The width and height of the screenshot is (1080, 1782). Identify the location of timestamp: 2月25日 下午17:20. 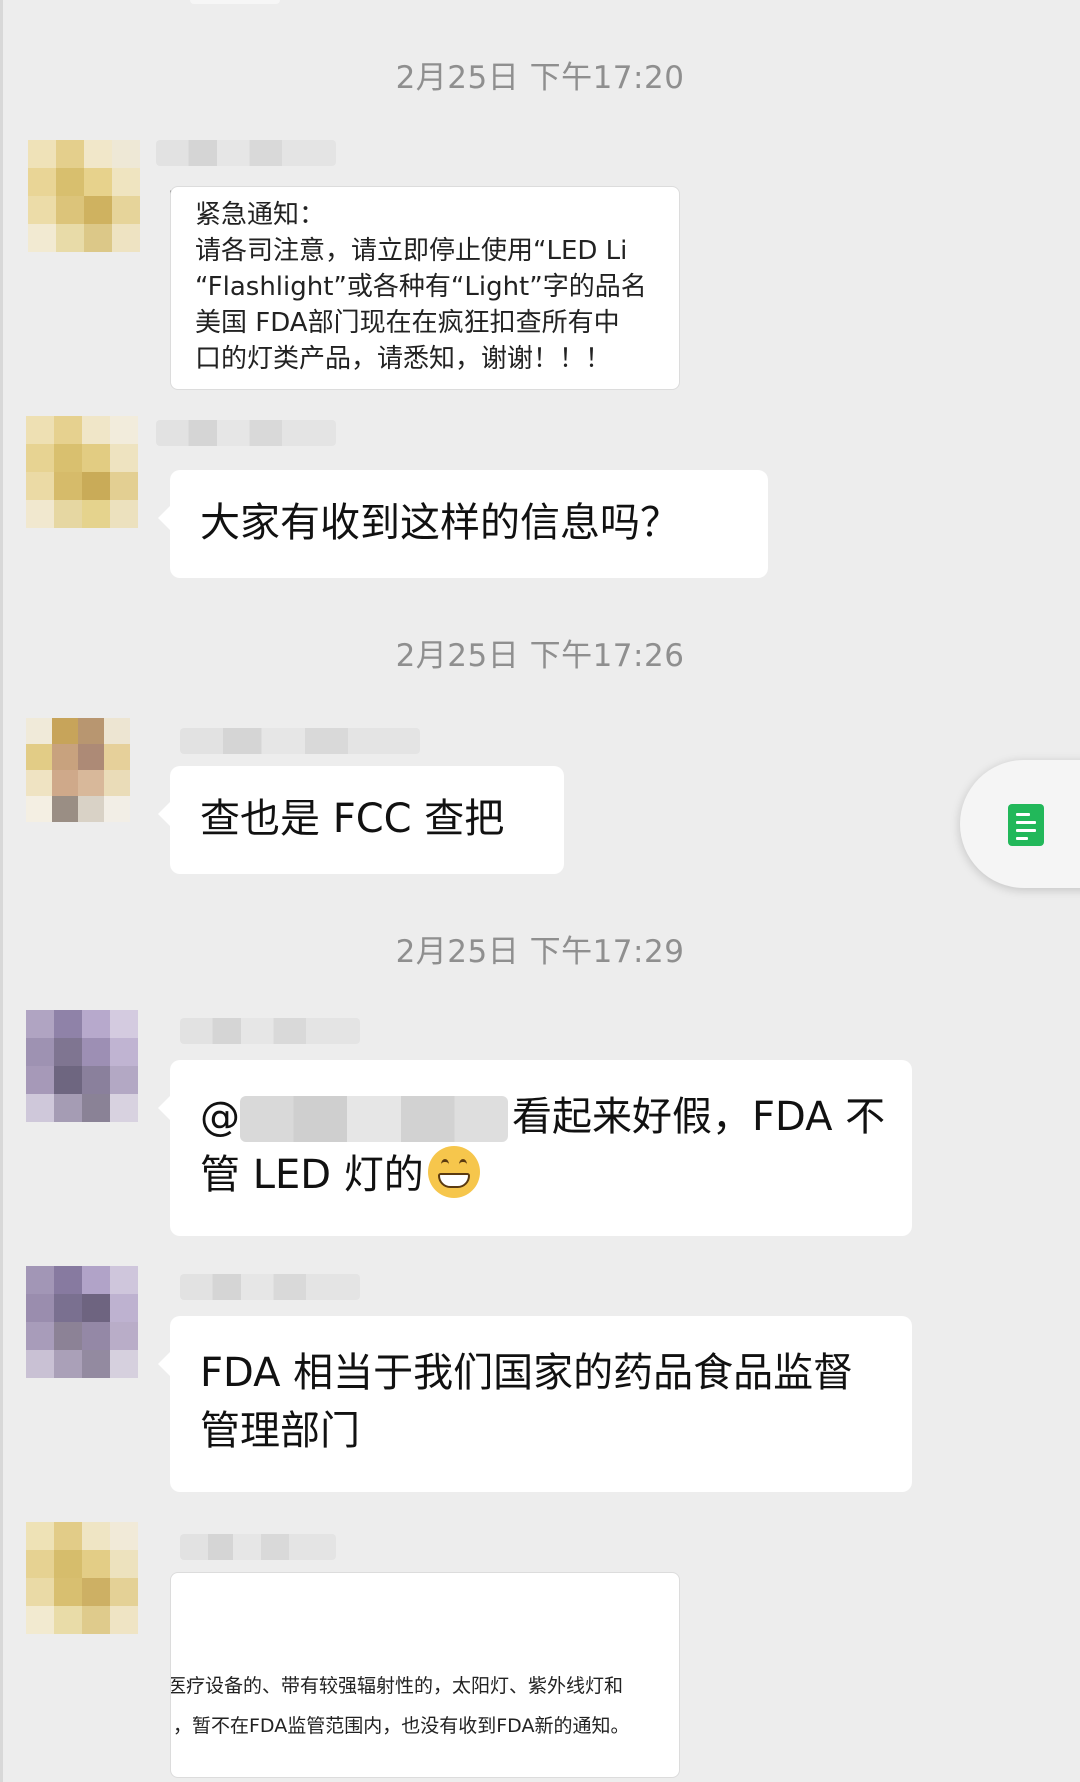
(540, 78).